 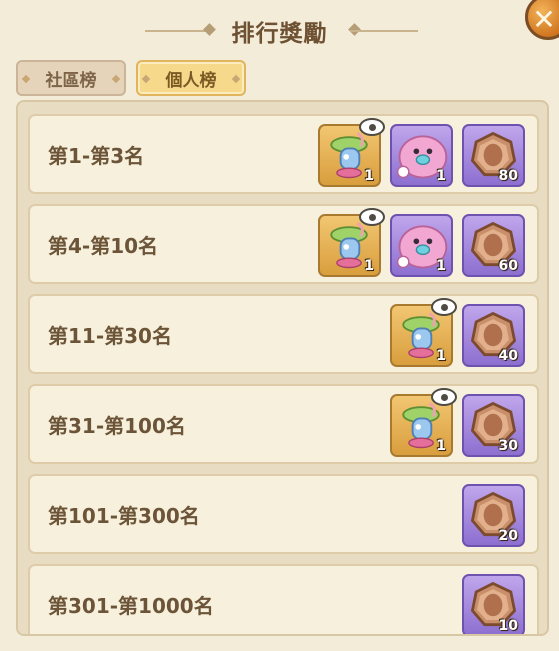 What do you see at coordinates (124, 516) in the screenshot?
I see `rank-range-label: 第101-第300名` at bounding box center [124, 516].